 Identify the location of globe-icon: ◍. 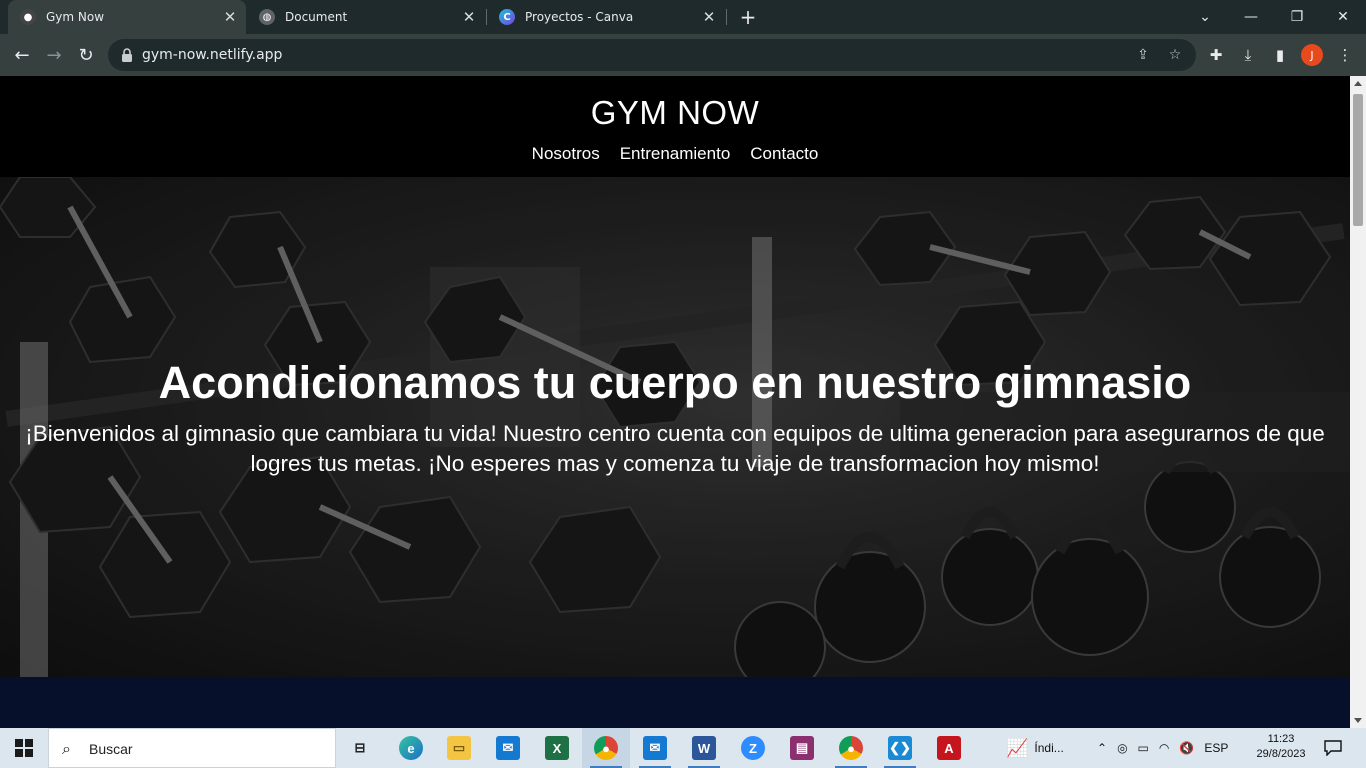
(267, 17).